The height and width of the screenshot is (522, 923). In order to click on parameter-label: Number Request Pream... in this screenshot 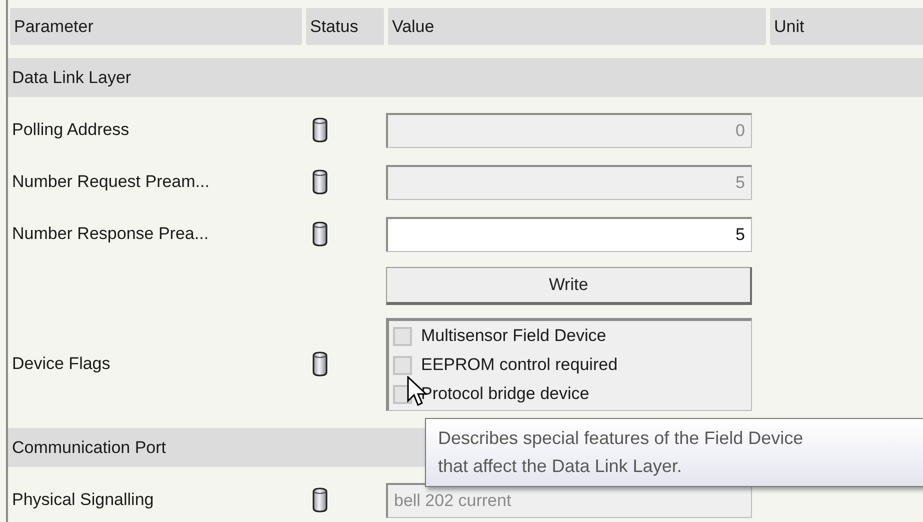, I will do `click(110, 182)`.